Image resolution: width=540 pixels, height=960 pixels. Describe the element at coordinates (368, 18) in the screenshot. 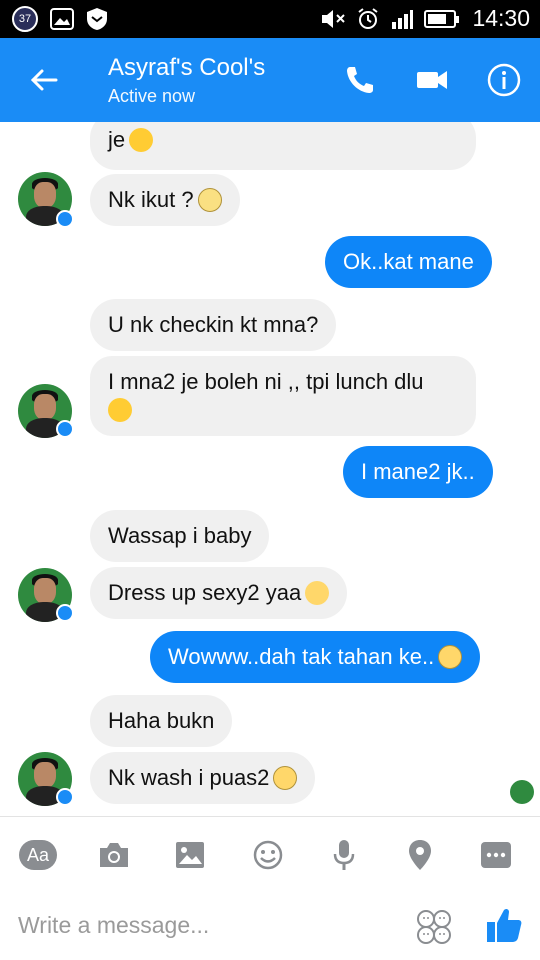

I see `alarm-icon` at that location.